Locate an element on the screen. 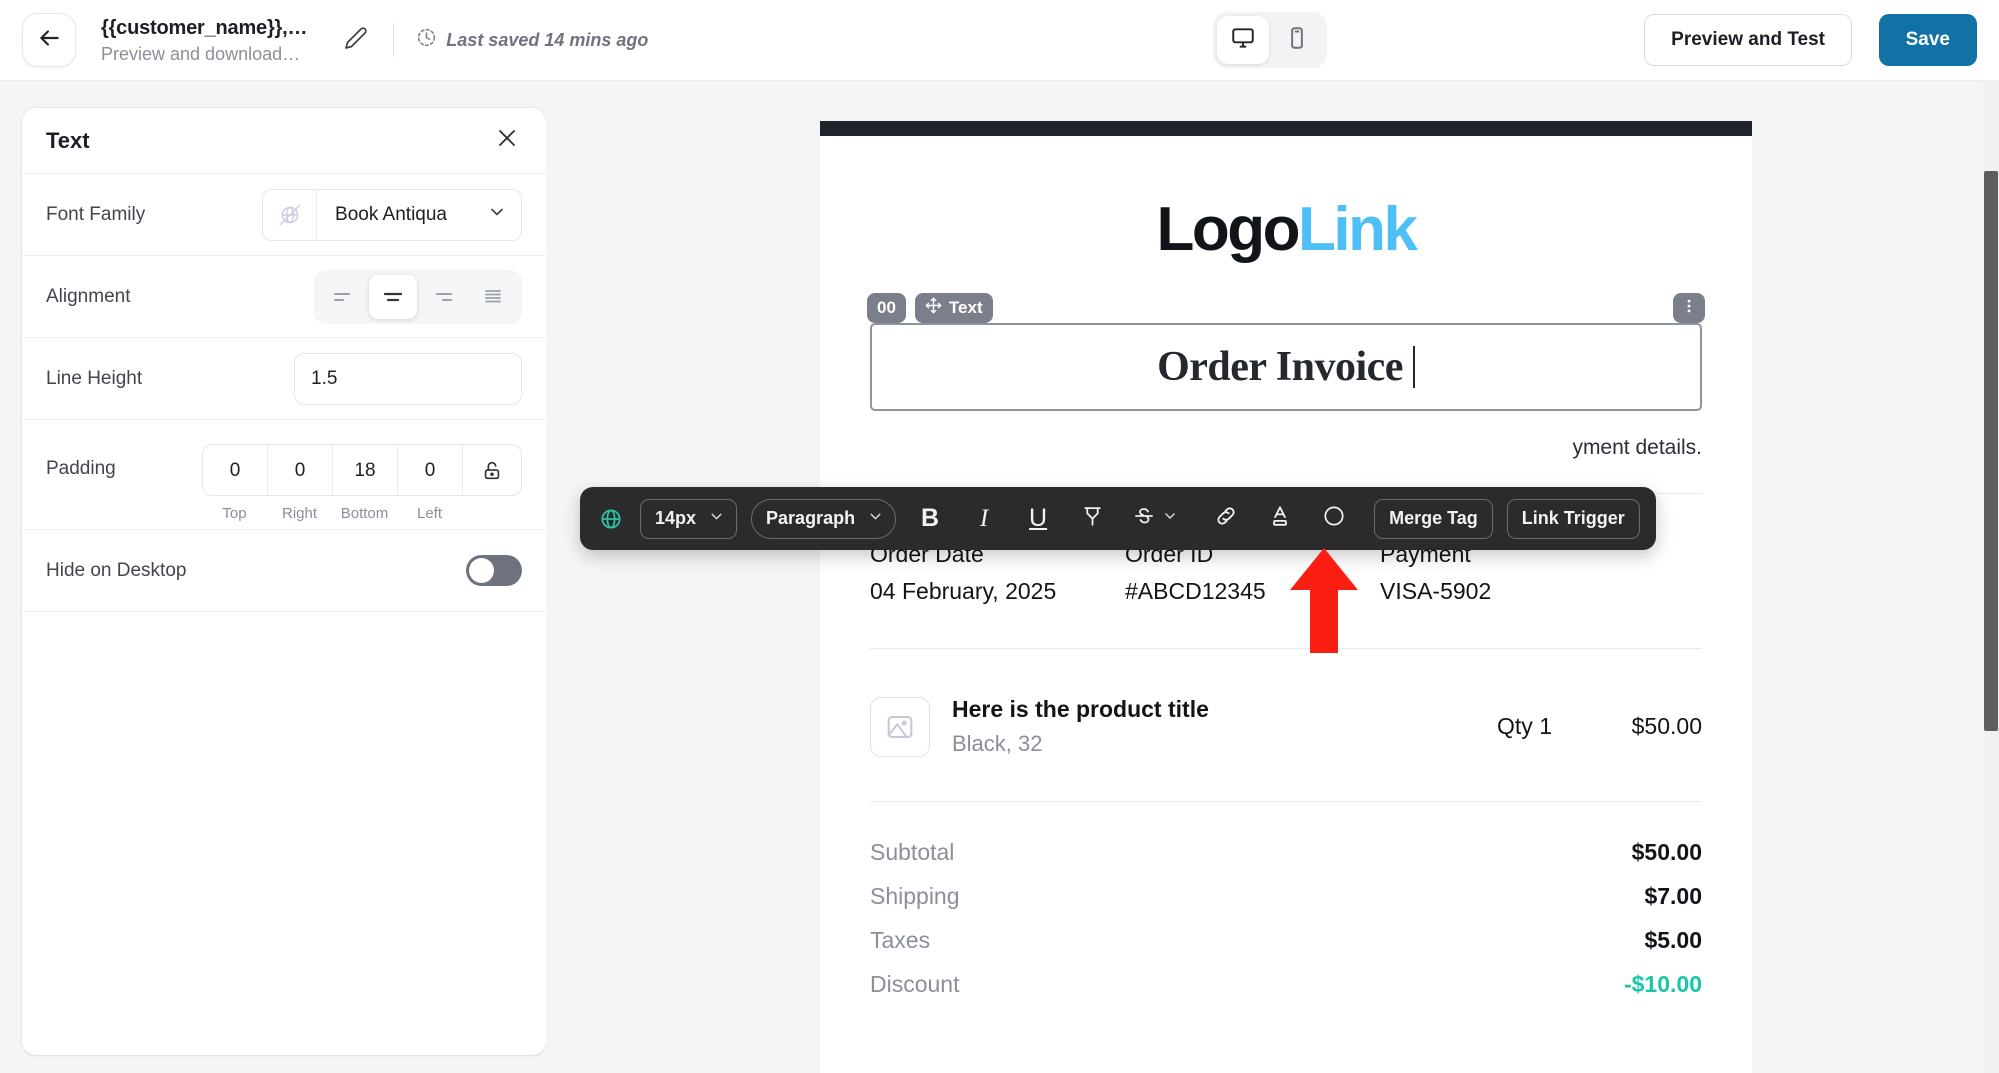 The width and height of the screenshot is (1999, 1073). arrow-left-icon is located at coordinates (49, 40).